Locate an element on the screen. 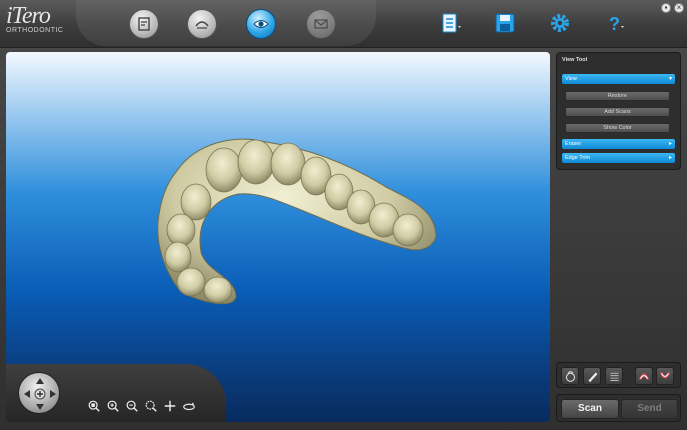 The image size is (687, 430). list-tool-button is located at coordinates (614, 376).